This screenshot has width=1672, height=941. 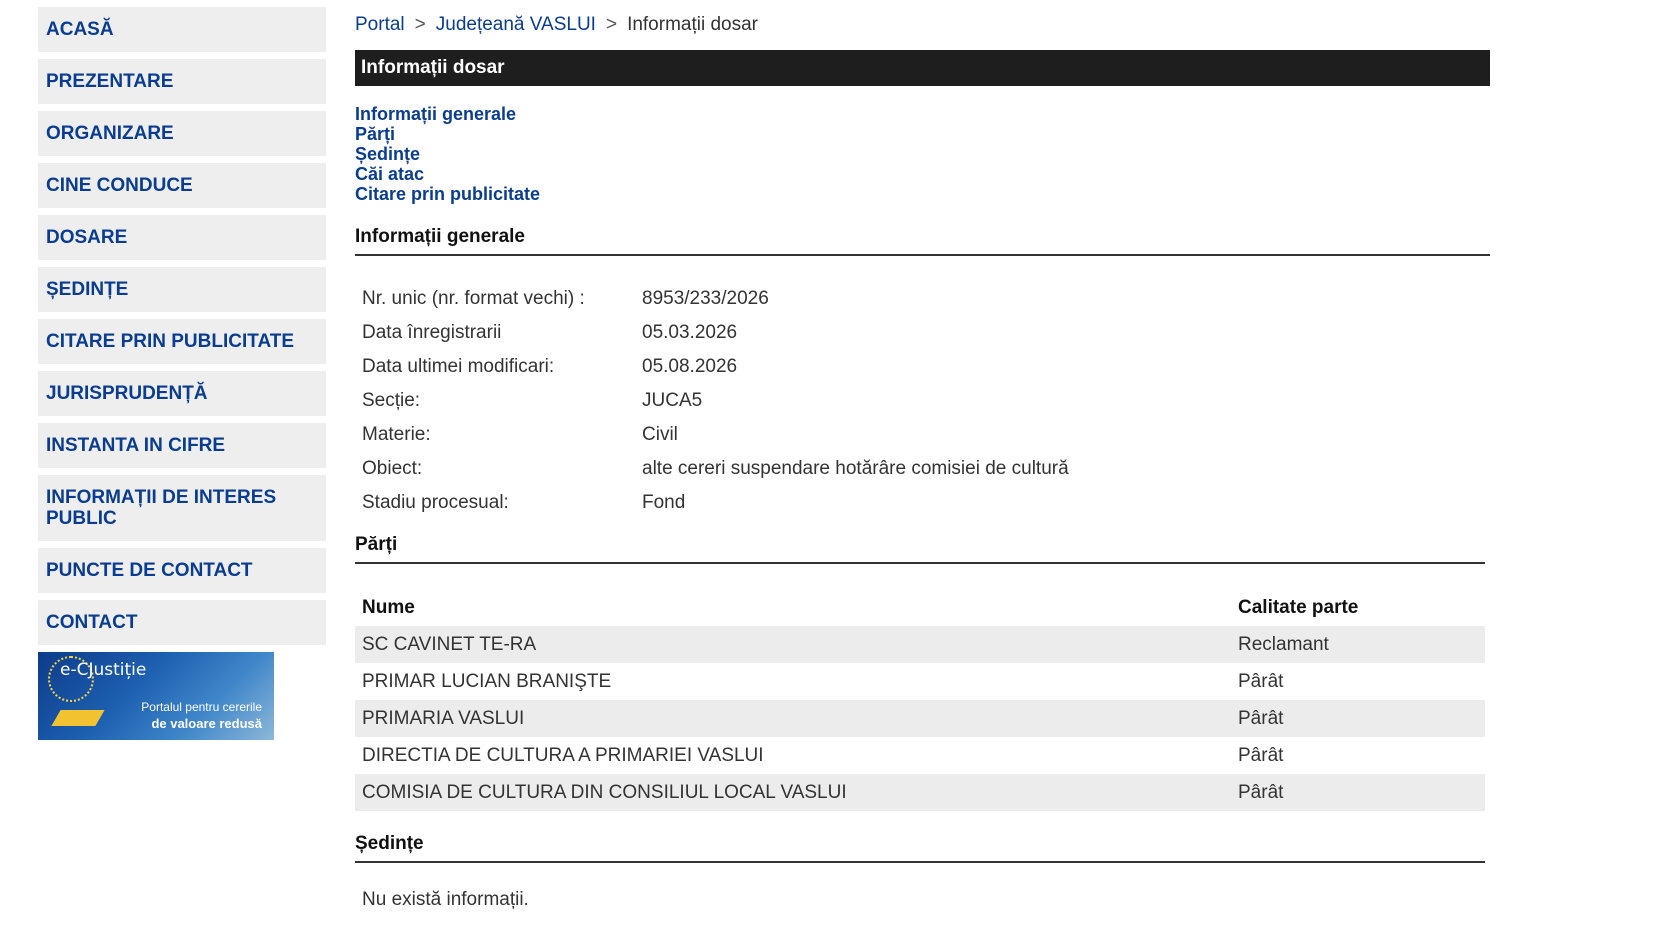 I want to click on sidebar-item-acasa: ACASĂ, so click(x=182, y=29).